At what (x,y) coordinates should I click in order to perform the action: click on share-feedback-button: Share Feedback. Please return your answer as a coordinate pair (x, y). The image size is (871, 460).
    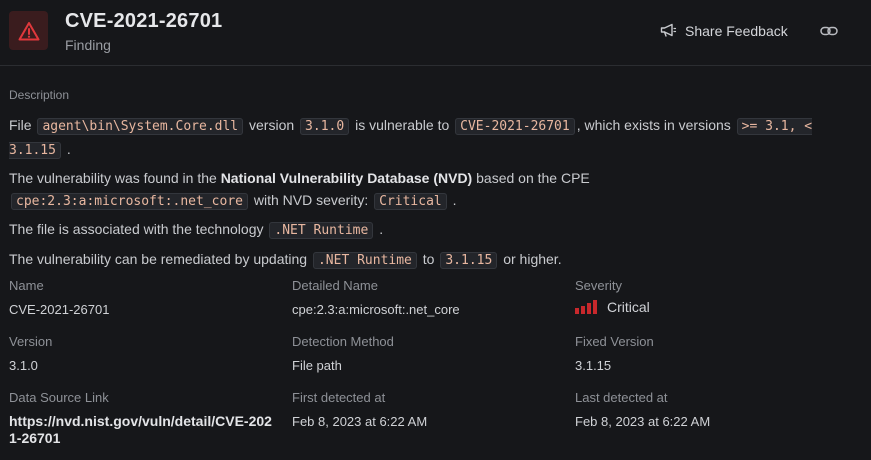
    Looking at the image, I should click on (724, 31).